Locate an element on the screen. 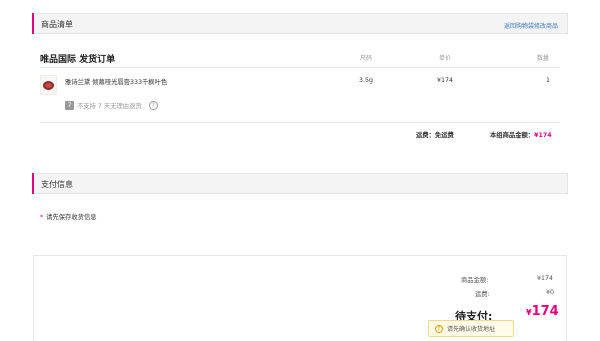  group-shipping: 运费：免运费 is located at coordinates (435, 134).